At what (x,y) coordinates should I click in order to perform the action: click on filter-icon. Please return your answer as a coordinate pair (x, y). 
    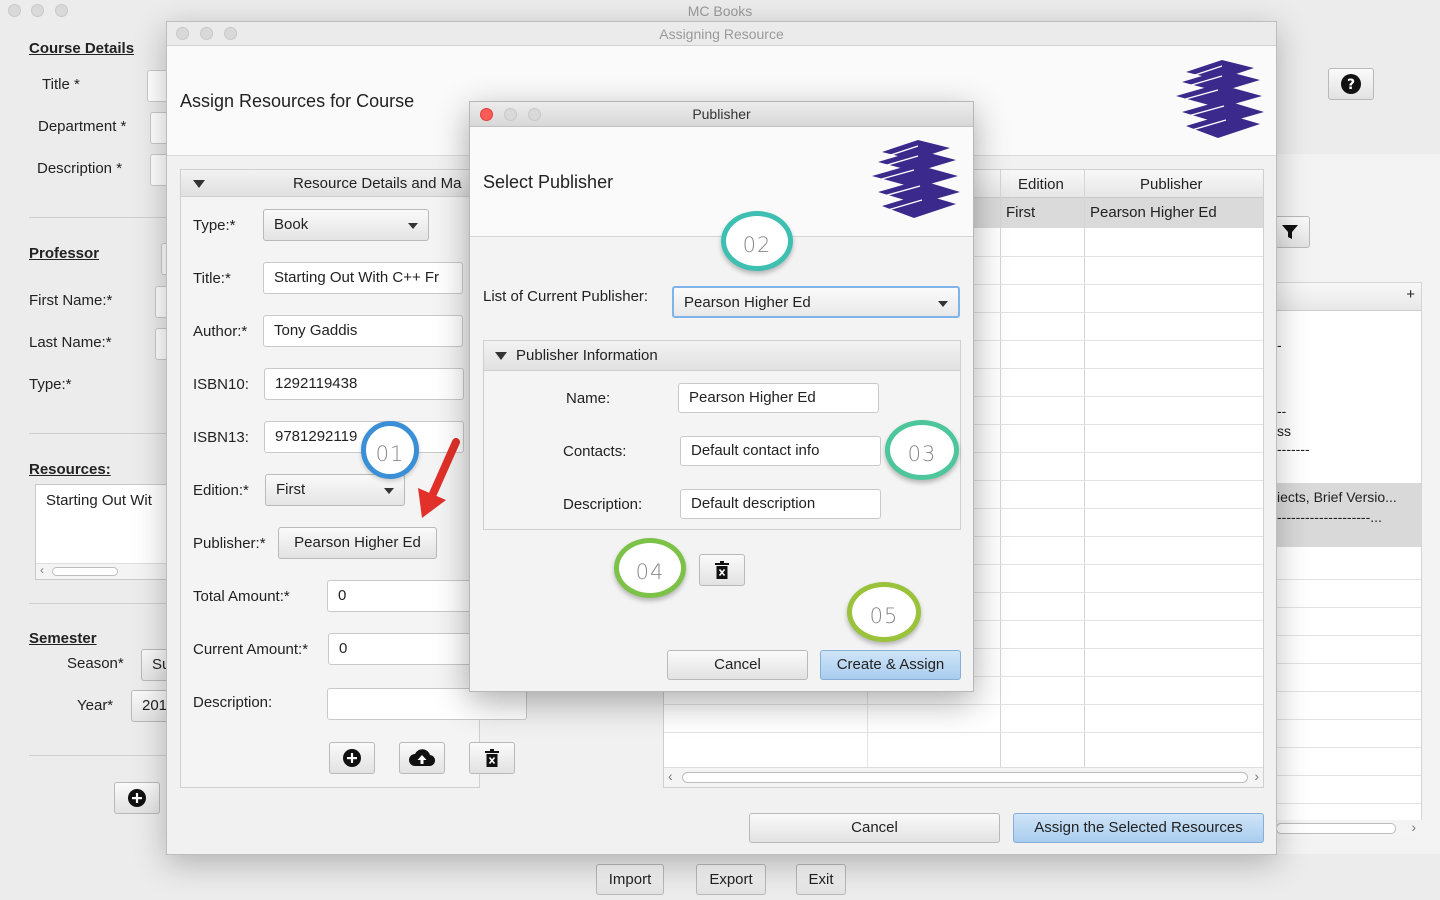
    Looking at the image, I should click on (1290, 232).